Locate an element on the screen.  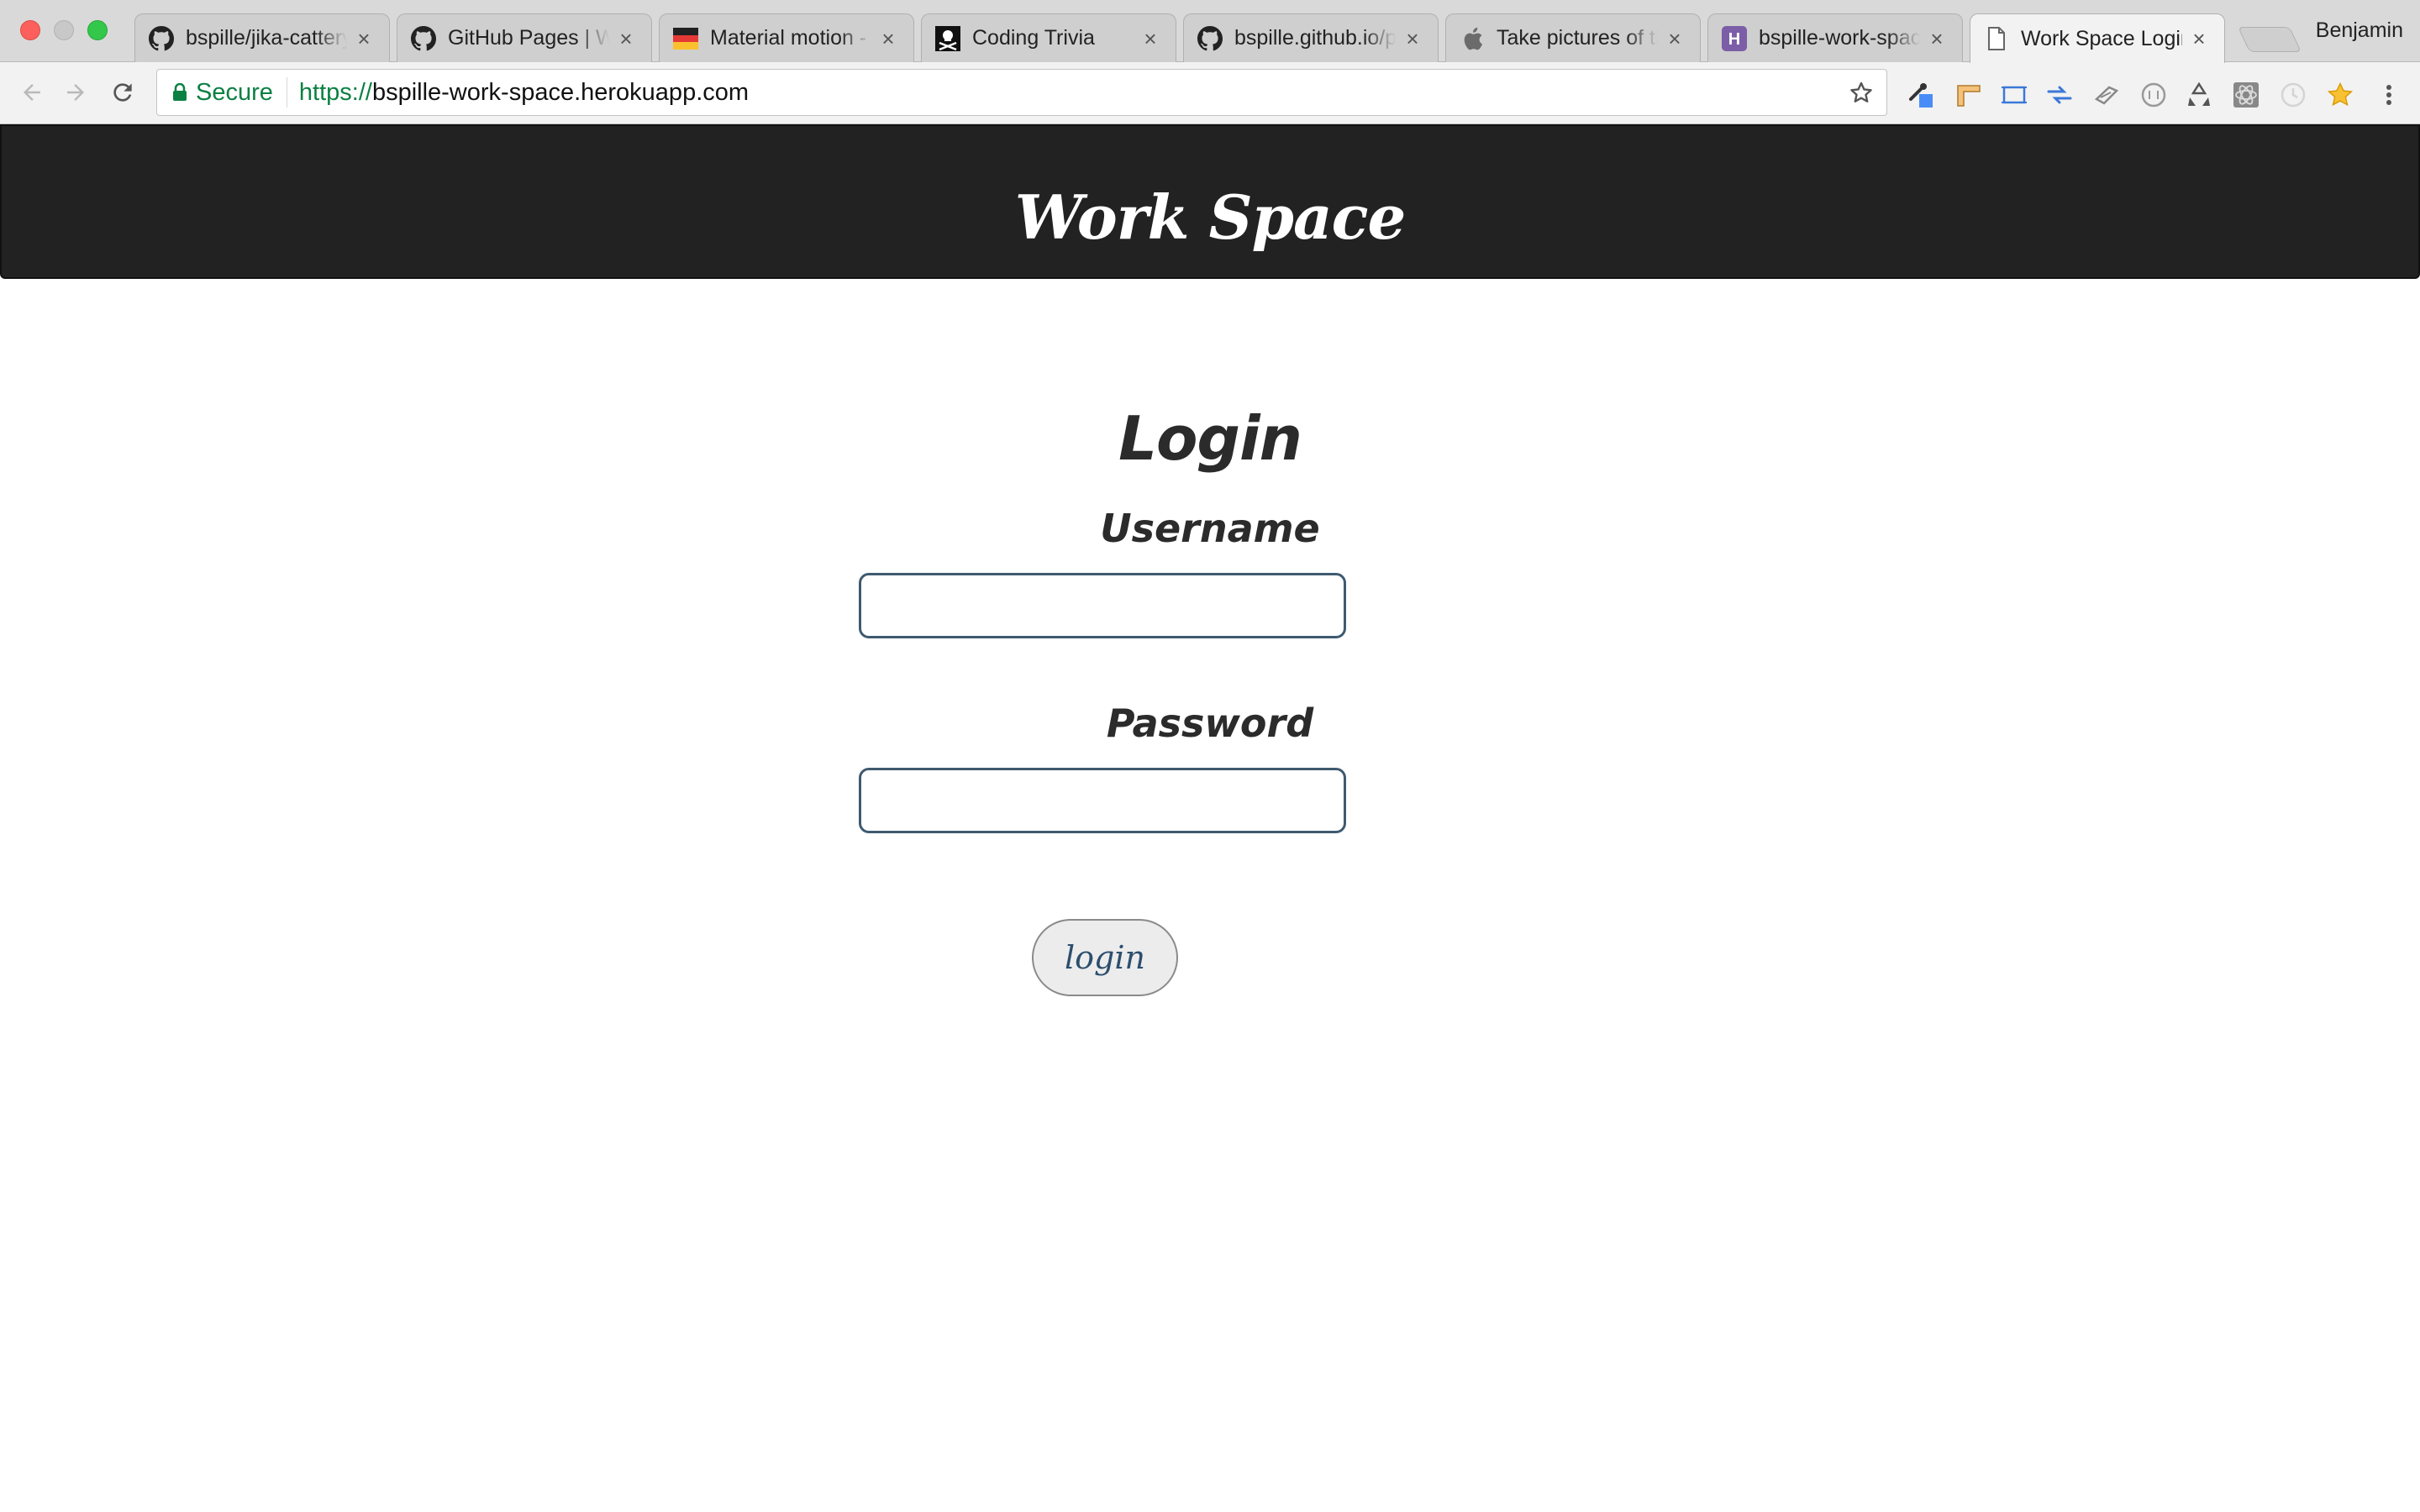
profile-name: Benjamin is located at coordinates (2359, 30).